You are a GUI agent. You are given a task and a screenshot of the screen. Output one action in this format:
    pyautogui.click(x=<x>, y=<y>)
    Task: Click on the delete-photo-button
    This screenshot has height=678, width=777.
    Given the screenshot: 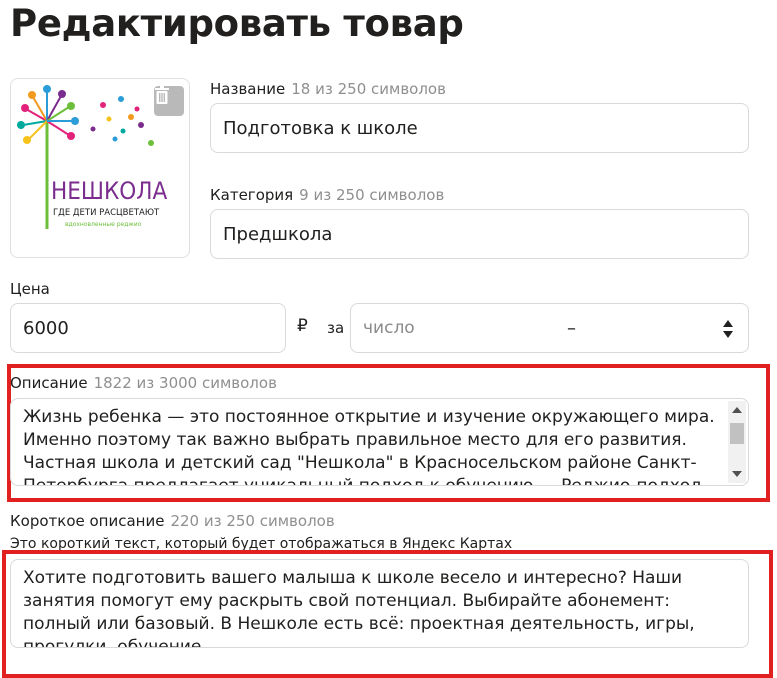 What is the action you would take?
    pyautogui.click(x=169, y=101)
    